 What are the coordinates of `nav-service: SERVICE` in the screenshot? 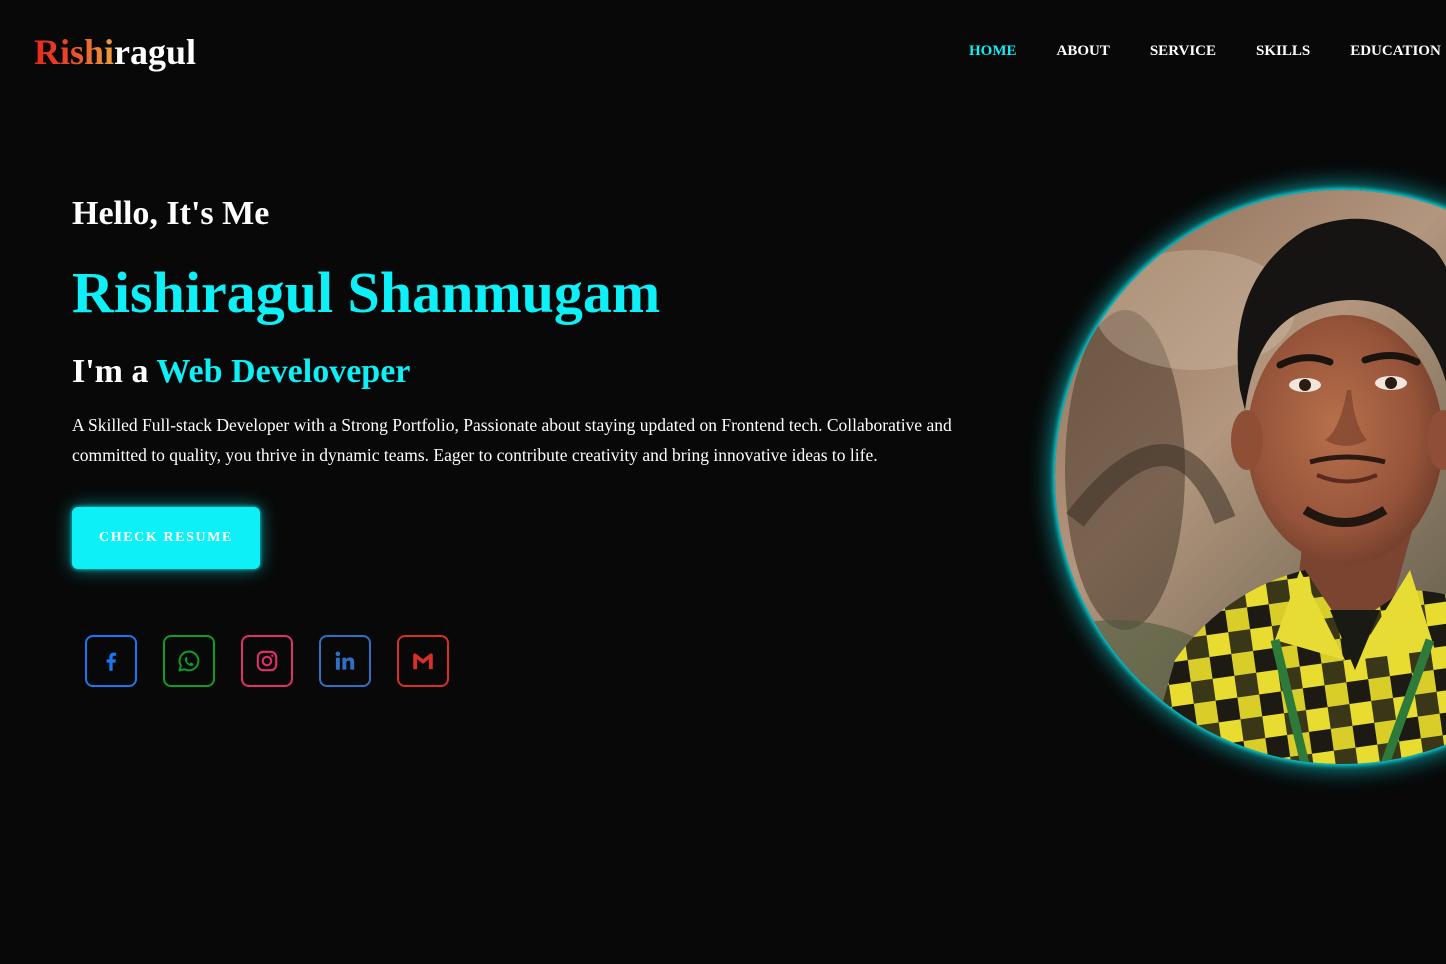 It's located at (1183, 51).